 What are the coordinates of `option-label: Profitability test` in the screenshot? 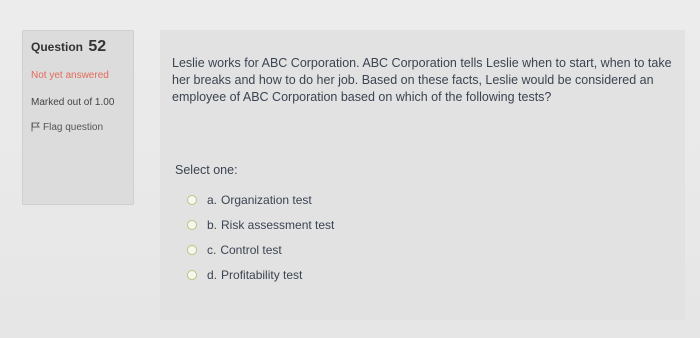 It's located at (262, 274).